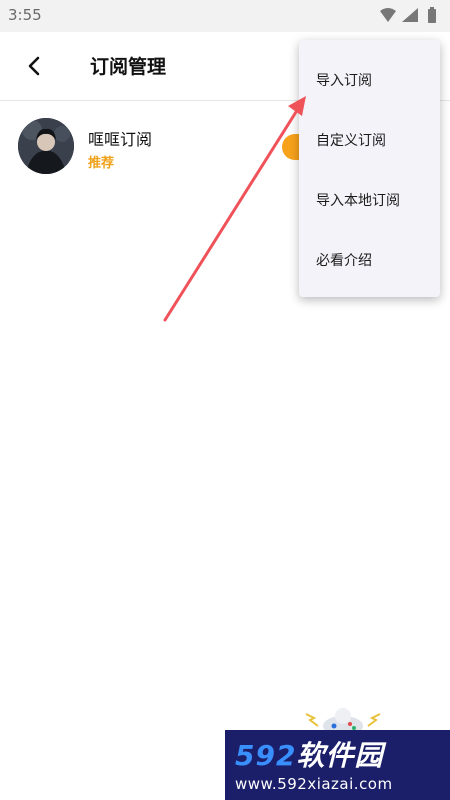 This screenshot has height=800, width=450. I want to click on menu-item-label: 自定义订阅, so click(351, 141).